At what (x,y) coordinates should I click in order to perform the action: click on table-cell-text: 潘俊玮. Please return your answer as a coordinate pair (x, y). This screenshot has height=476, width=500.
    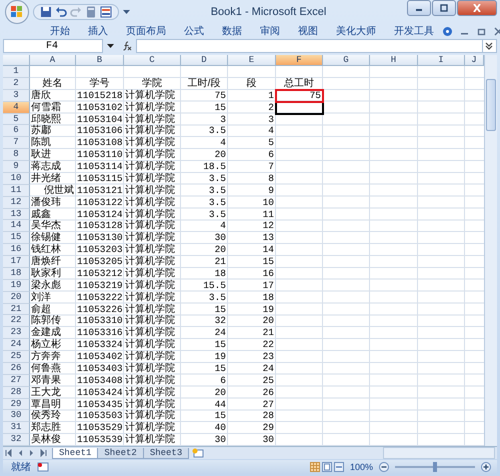
    Looking at the image, I should click on (46, 202).